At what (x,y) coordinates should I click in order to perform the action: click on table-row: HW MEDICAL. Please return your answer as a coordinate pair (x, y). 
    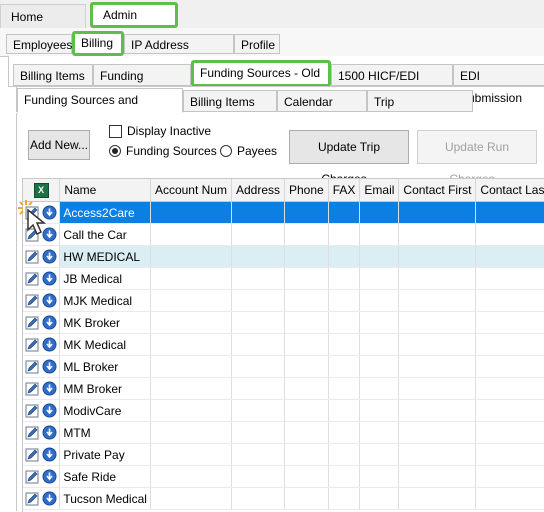
    Looking at the image, I should click on (283, 256).